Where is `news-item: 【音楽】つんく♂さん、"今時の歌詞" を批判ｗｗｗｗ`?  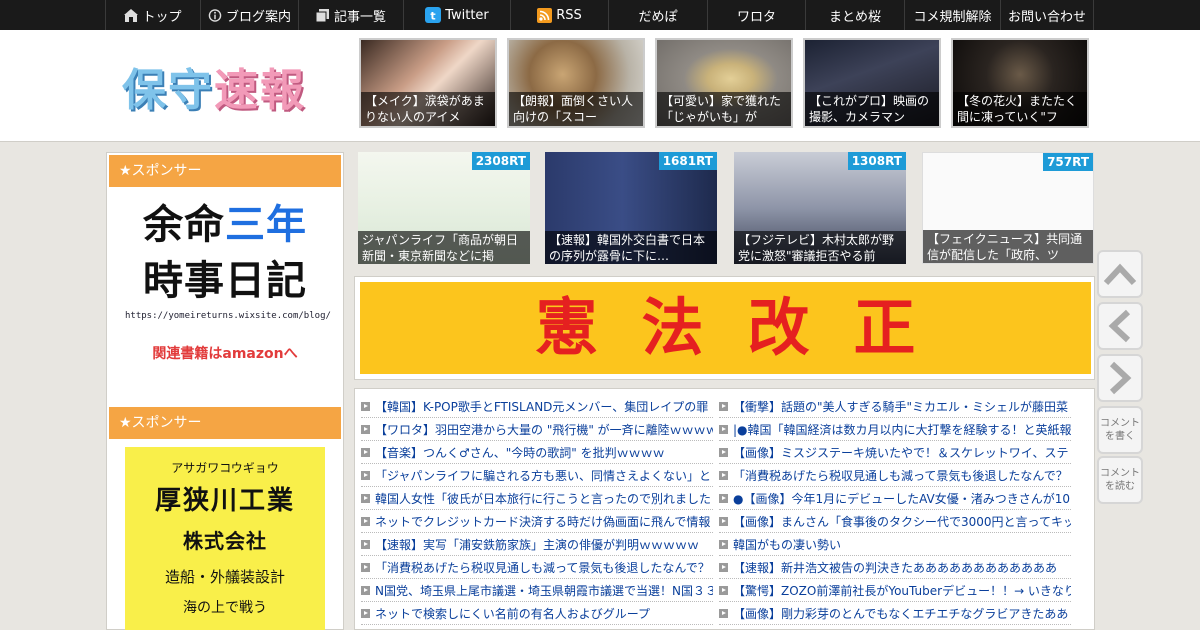
news-item: 【音楽】つんく♂さん、"今時の歌詞" を批判ｗｗｗｗ is located at coordinates (537, 452).